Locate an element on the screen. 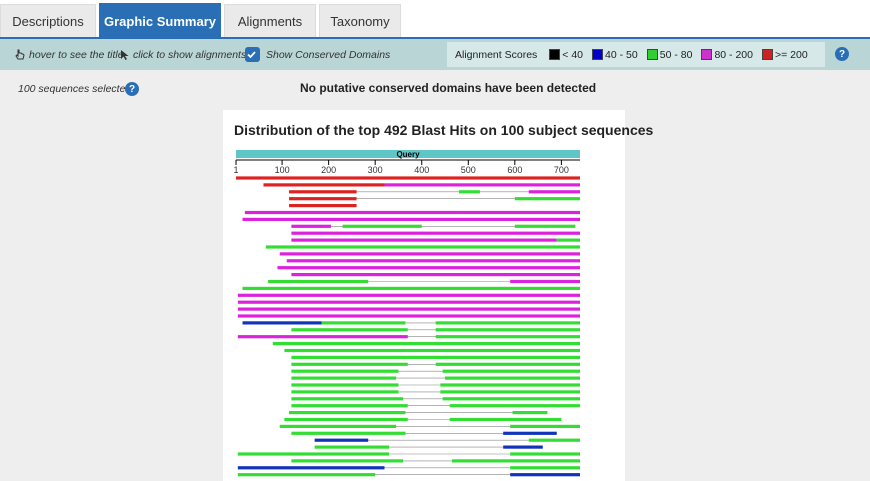  tab-alignments: Alignments is located at coordinates (270, 20).